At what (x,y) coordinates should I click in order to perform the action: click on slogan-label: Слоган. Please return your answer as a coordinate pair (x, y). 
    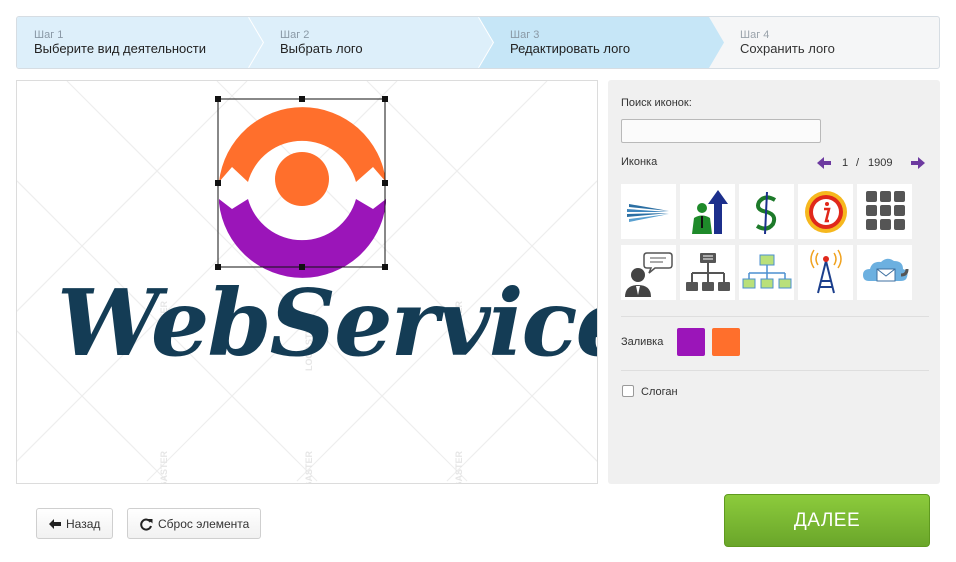
    Looking at the image, I should click on (659, 392).